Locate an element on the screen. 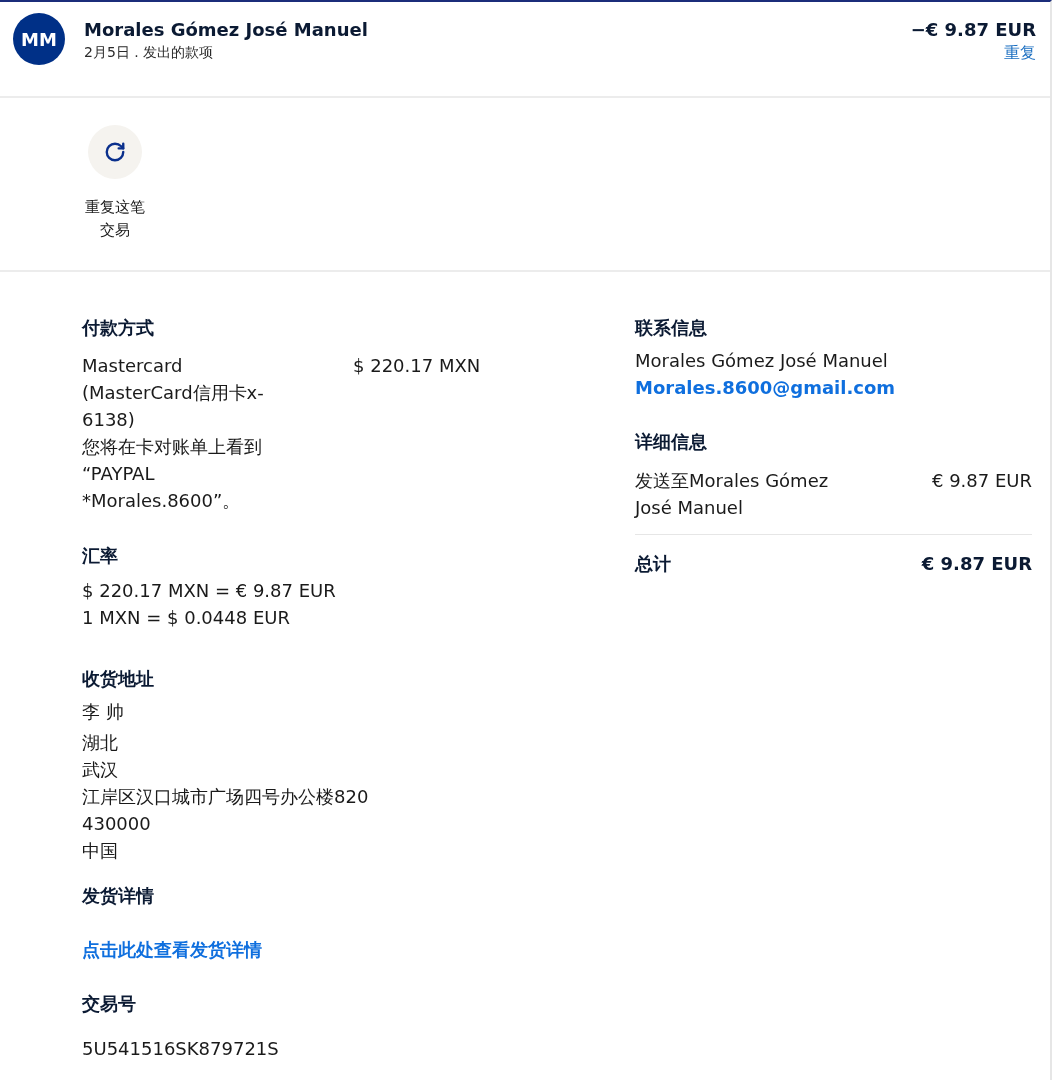 The width and height of the screenshot is (1054, 1080). section-heading: 交易号 is located at coordinates (109, 1004).